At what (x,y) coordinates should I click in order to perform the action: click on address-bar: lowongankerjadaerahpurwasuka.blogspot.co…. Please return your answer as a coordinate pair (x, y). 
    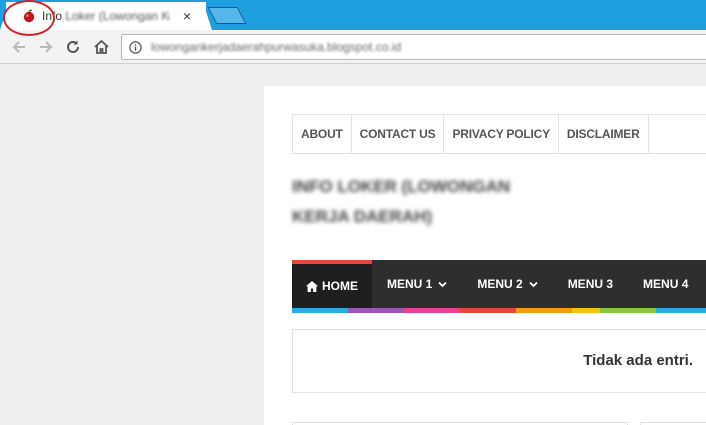
    Looking at the image, I should click on (413, 47).